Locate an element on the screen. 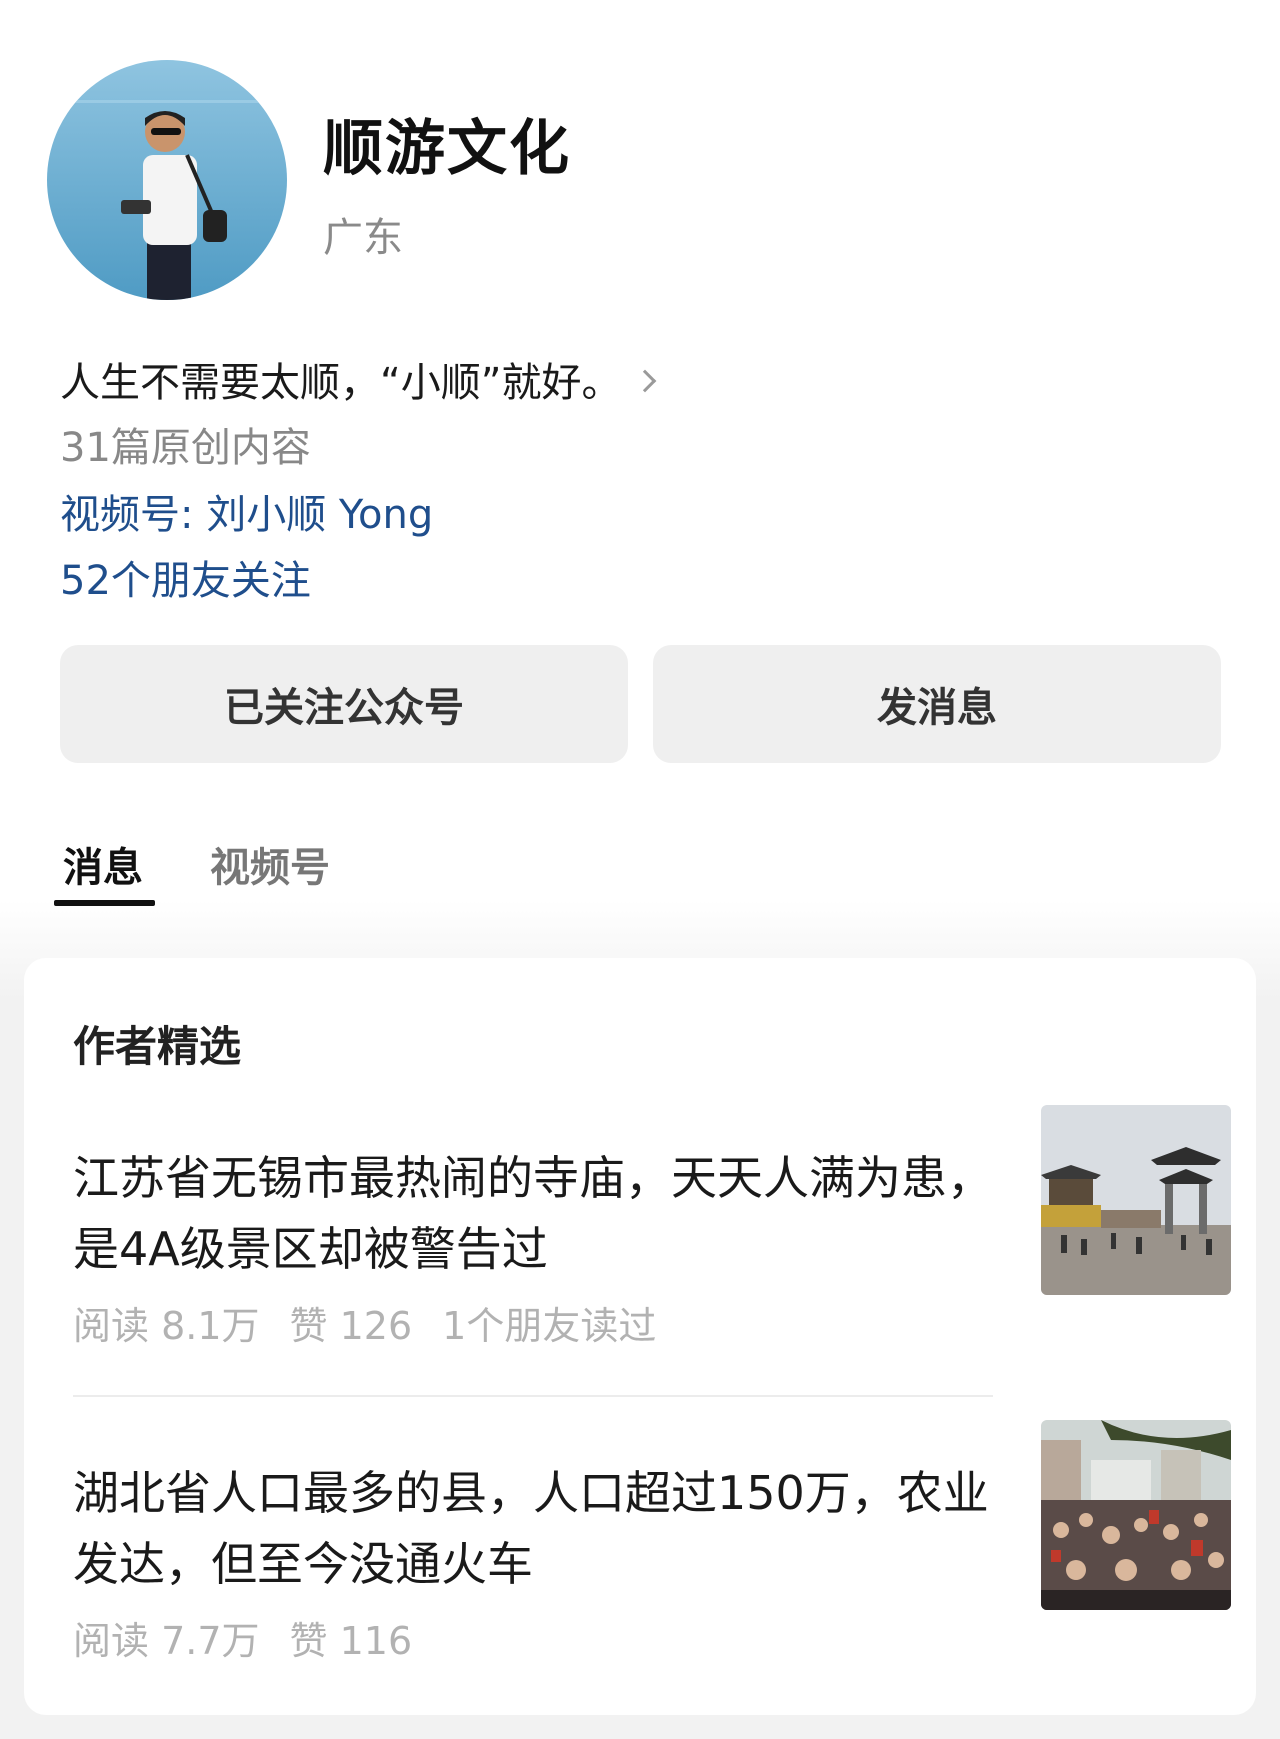 This screenshot has width=1280, height=1739. article-title: 江苏省无锡市最热闹的寺庙，天天人满为患，是4A级景区却被警告过 is located at coordinates (533, 1213).